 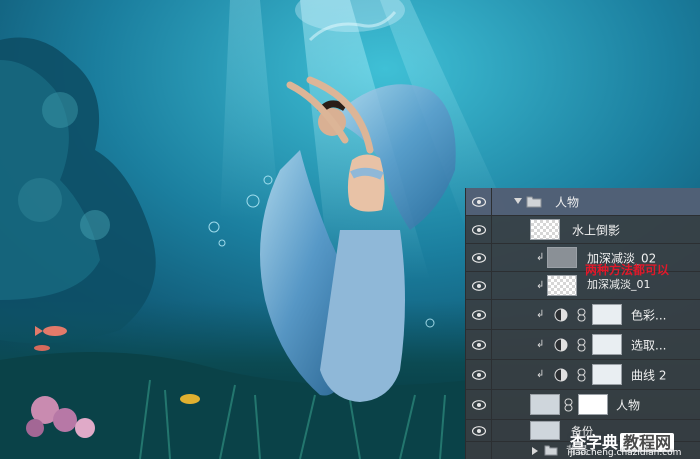 I want to click on watermark-url: jiaocheng.chazidian.com, so click(x=626, y=453).